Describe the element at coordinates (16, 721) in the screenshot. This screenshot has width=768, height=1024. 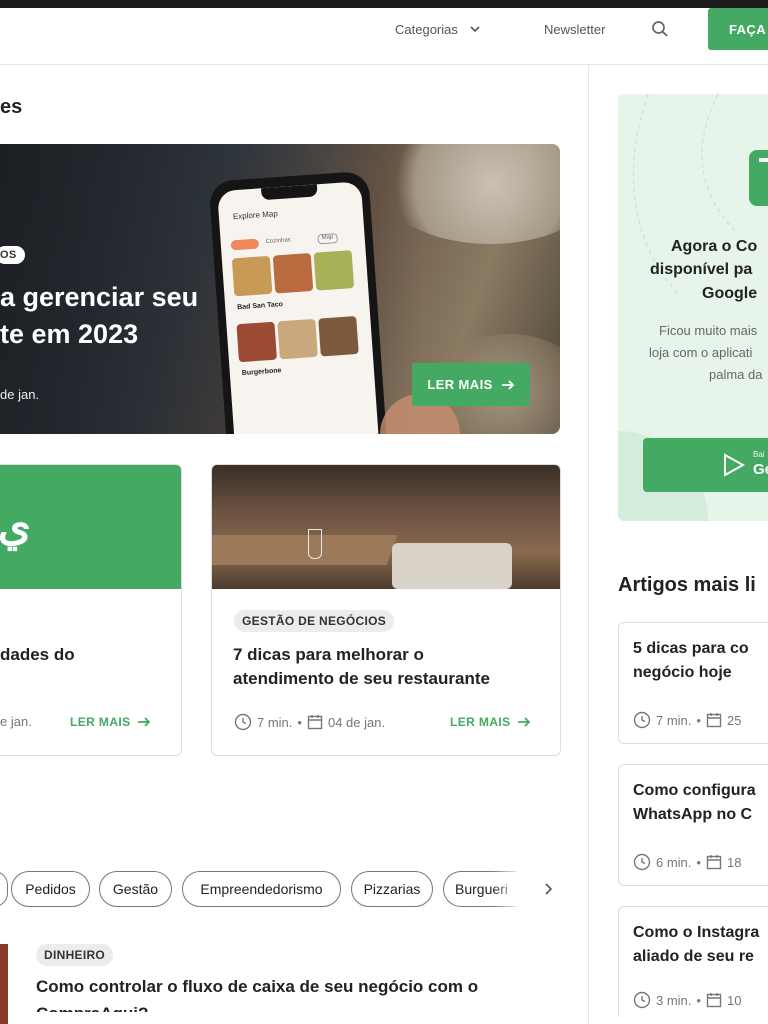
I see `card-1-date: e jan.` at that location.